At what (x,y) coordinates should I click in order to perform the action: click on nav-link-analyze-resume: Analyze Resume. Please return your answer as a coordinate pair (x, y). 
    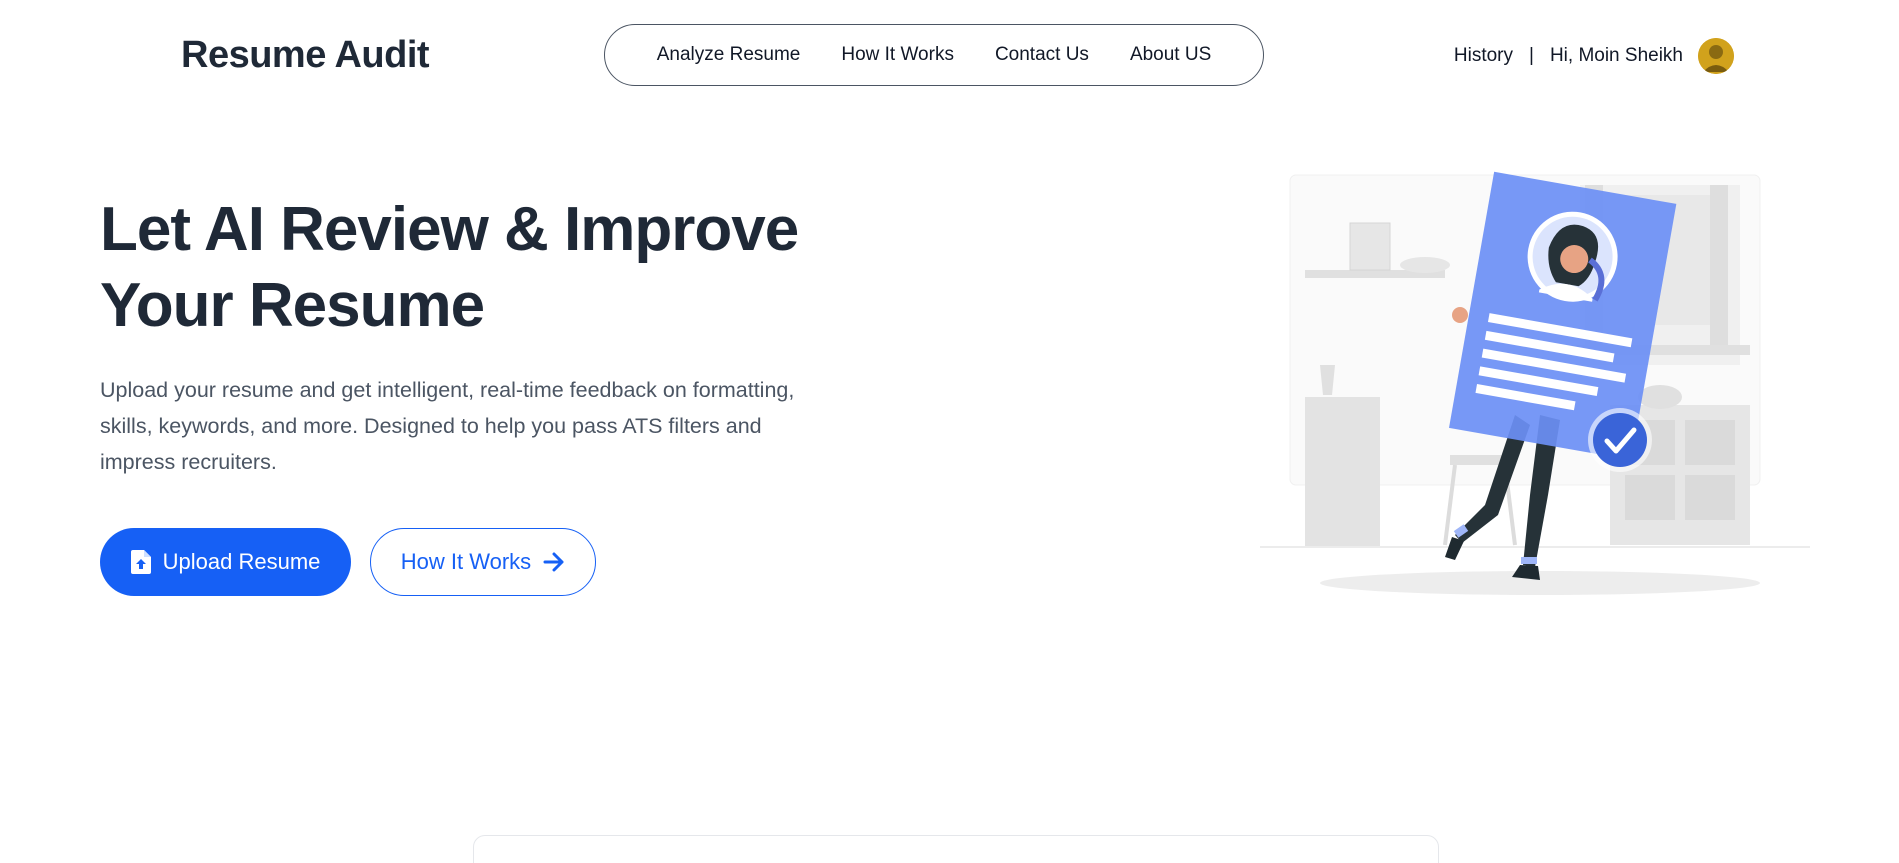
    Looking at the image, I should click on (729, 55).